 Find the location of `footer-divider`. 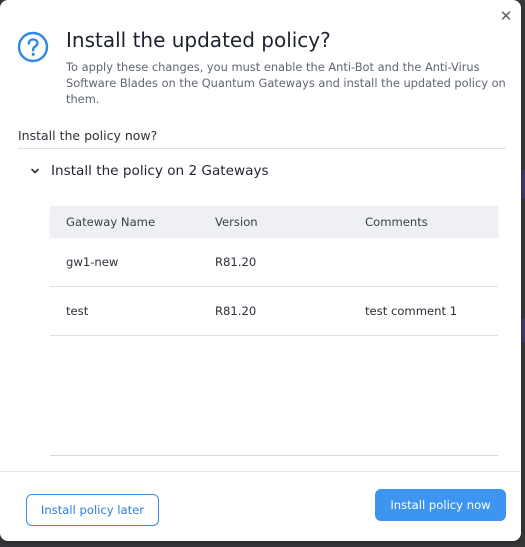

footer-divider is located at coordinates (260, 471).